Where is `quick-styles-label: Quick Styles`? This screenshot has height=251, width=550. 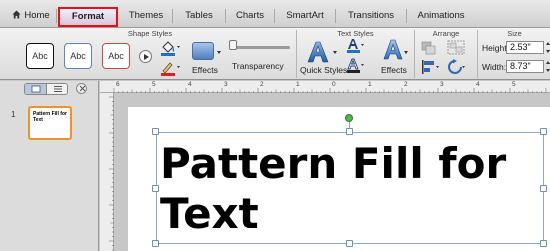
quick-styles-label: Quick Styles is located at coordinates (323, 70).